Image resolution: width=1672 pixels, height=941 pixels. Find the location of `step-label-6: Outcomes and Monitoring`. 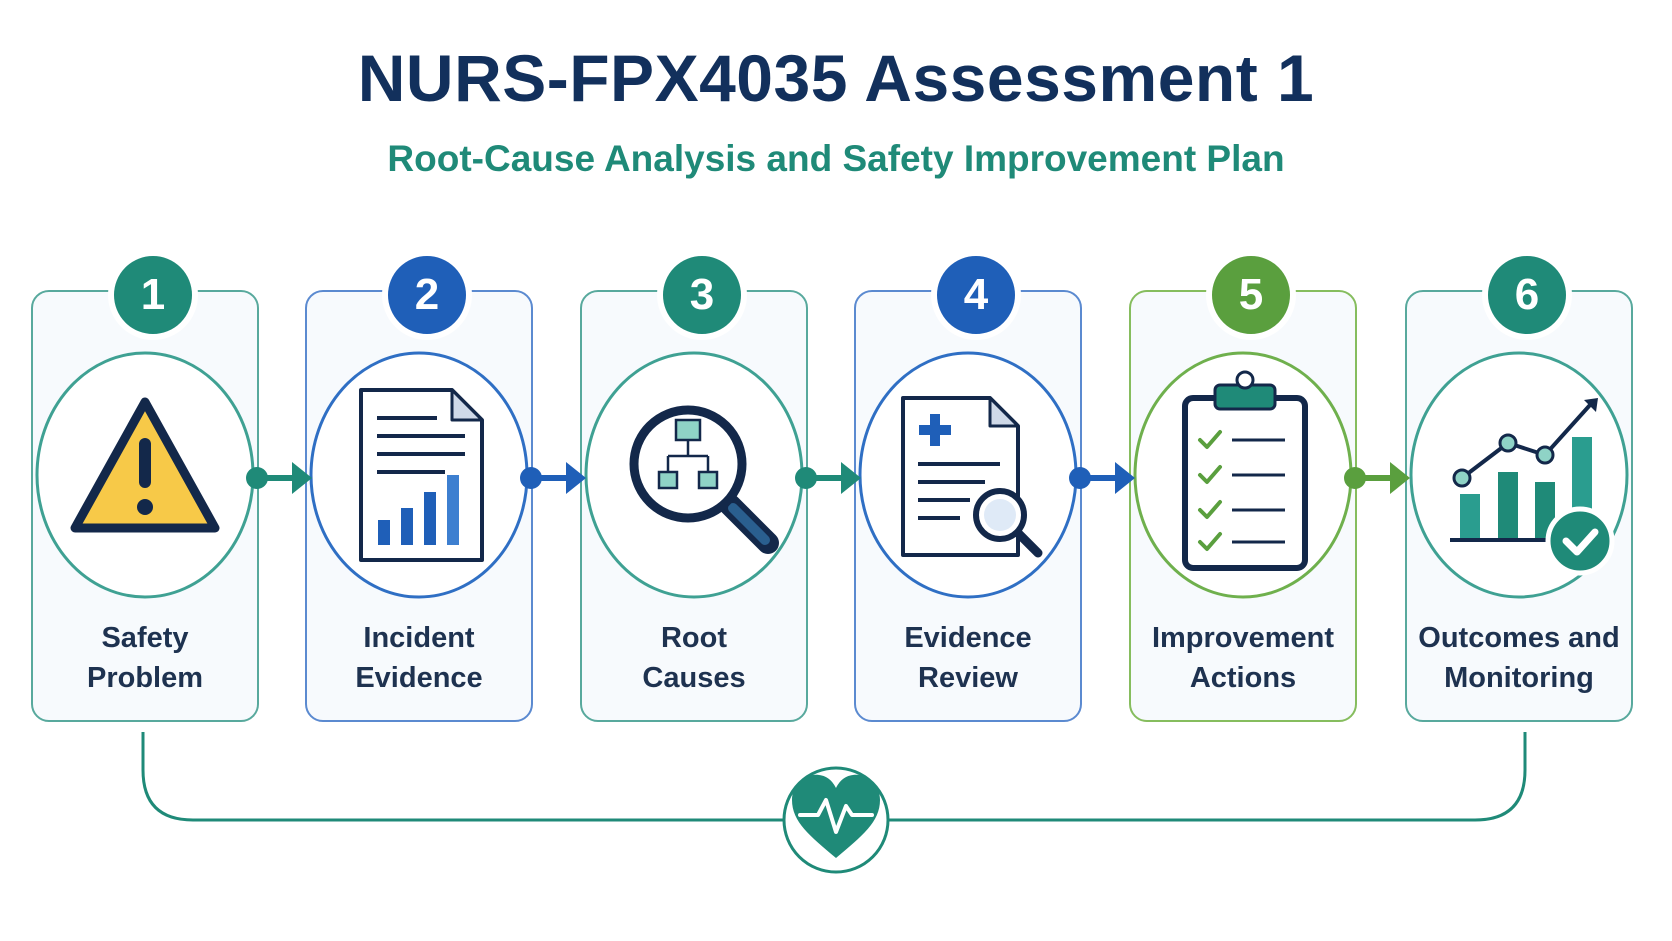

step-label-6: Outcomes and Monitoring is located at coordinates (1519, 658).